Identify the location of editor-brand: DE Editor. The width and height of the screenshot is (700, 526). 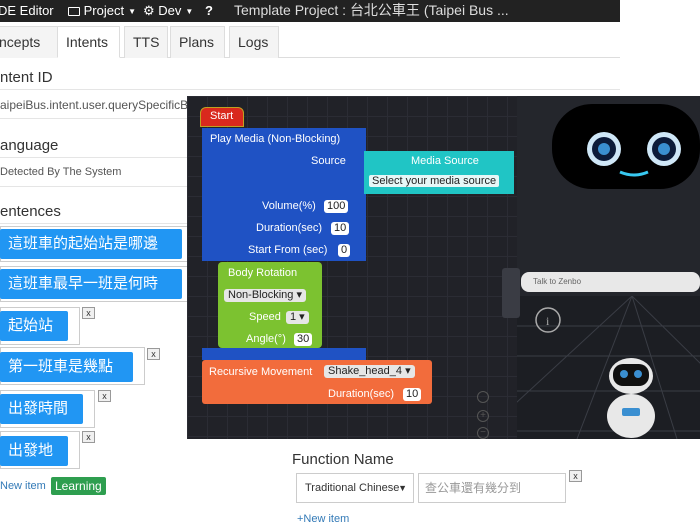
(27, 10).